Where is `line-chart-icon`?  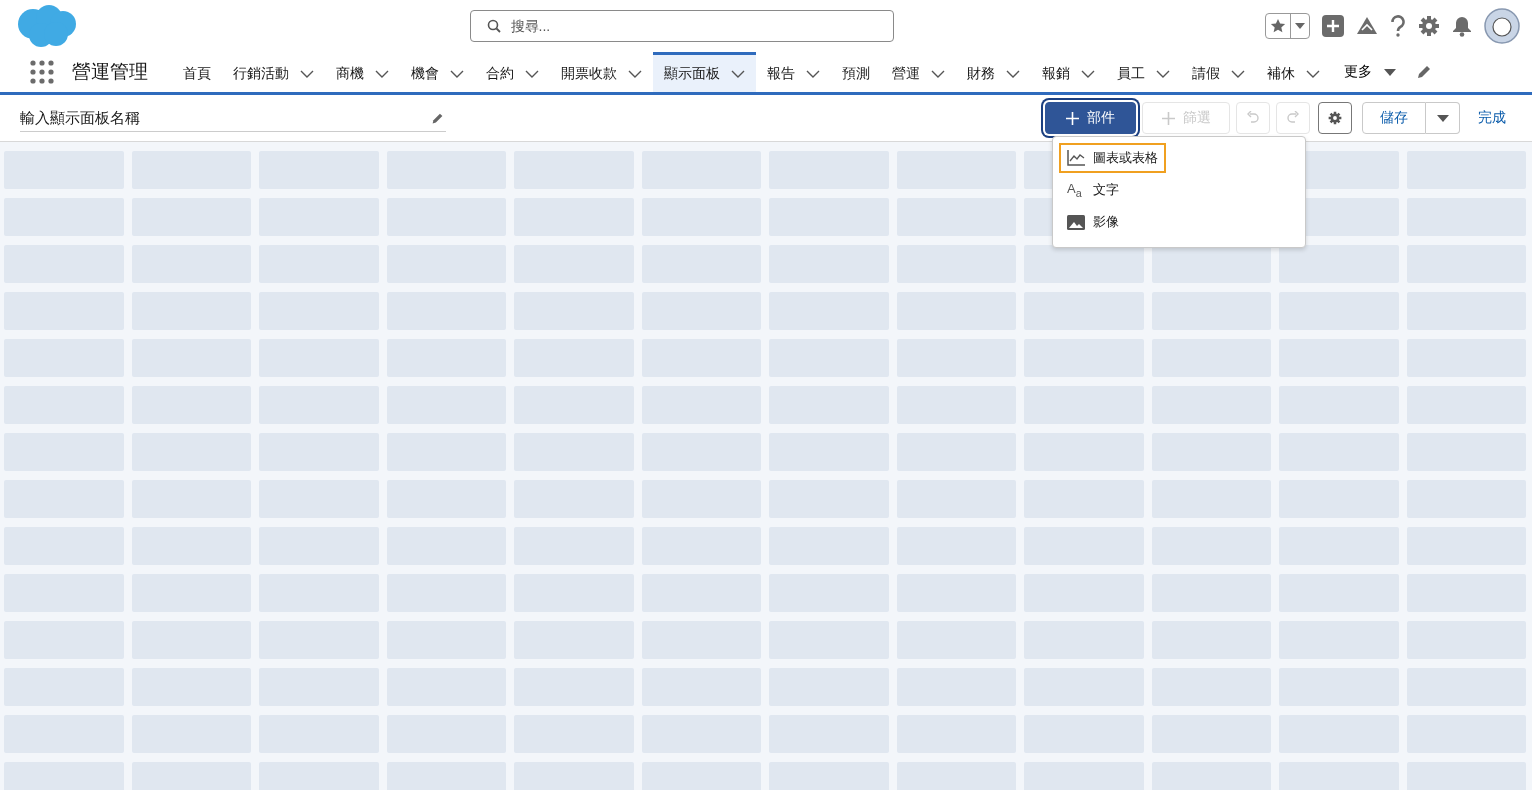 line-chart-icon is located at coordinates (1076, 158).